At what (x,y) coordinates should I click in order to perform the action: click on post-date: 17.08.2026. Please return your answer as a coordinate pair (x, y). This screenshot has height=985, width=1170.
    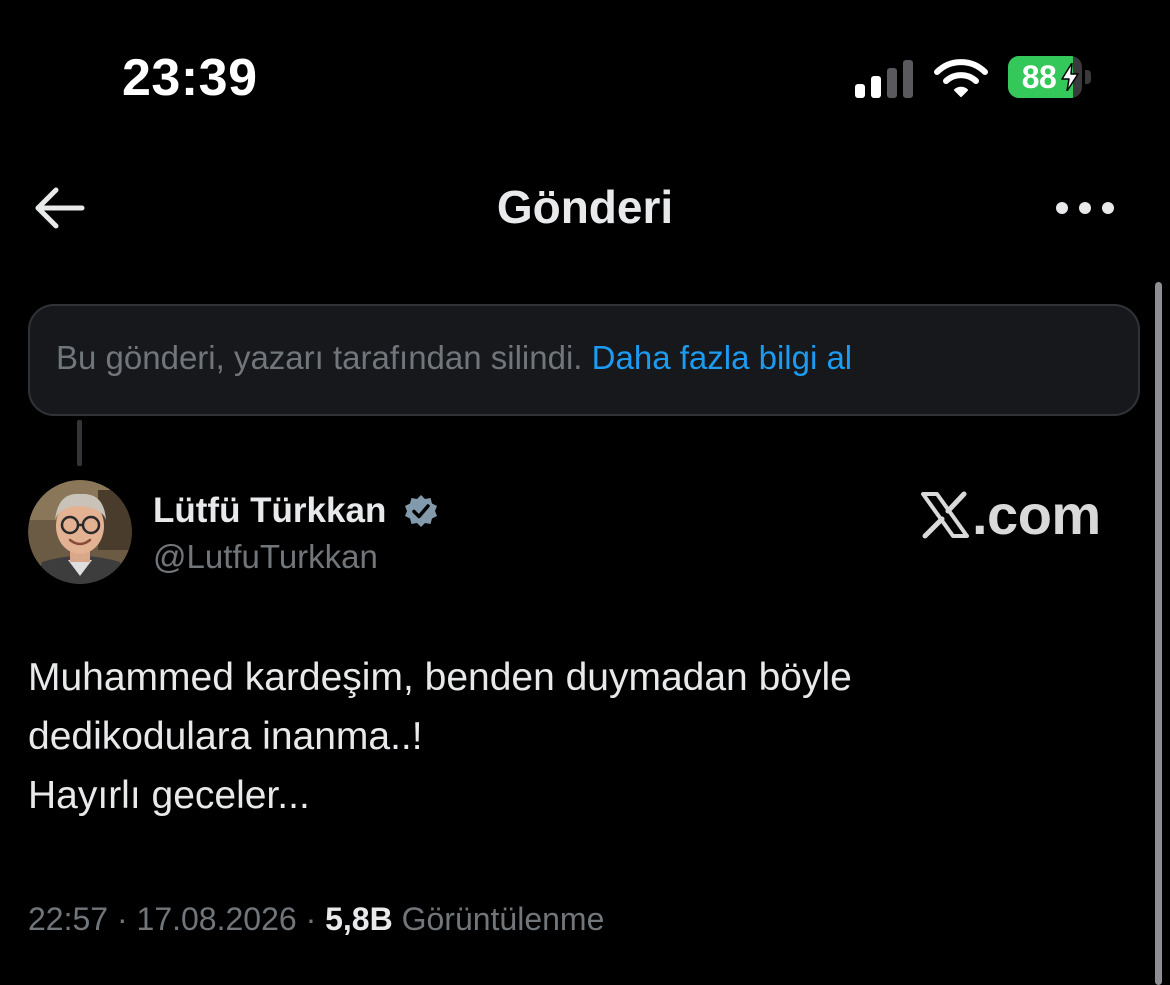
    Looking at the image, I should click on (217, 919).